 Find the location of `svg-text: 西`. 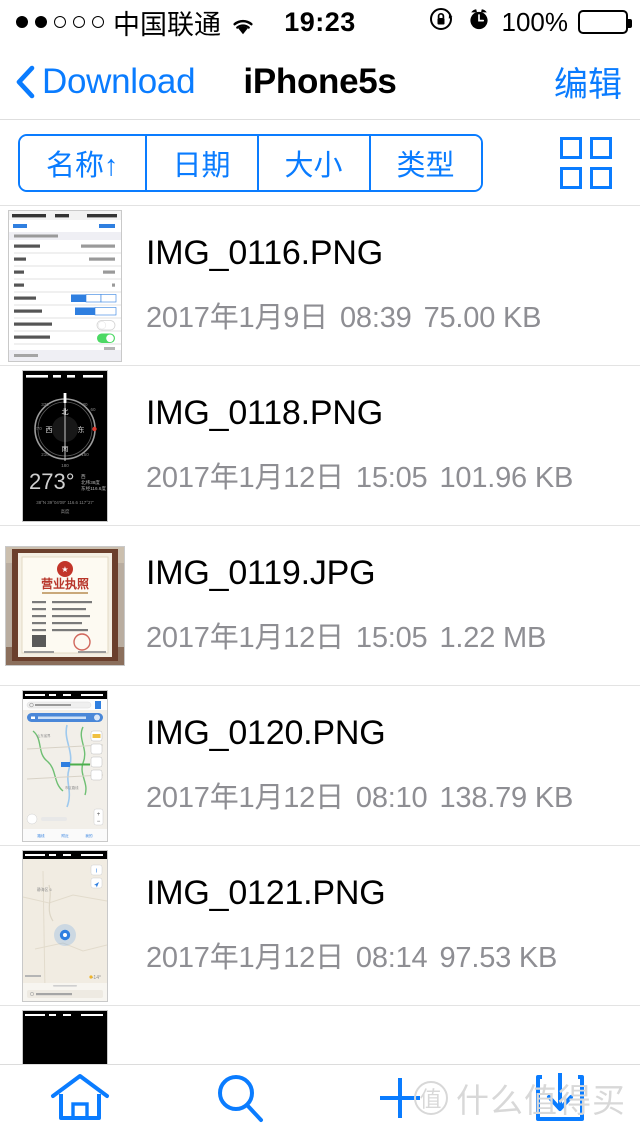

svg-text: 西 is located at coordinates (49, 430).